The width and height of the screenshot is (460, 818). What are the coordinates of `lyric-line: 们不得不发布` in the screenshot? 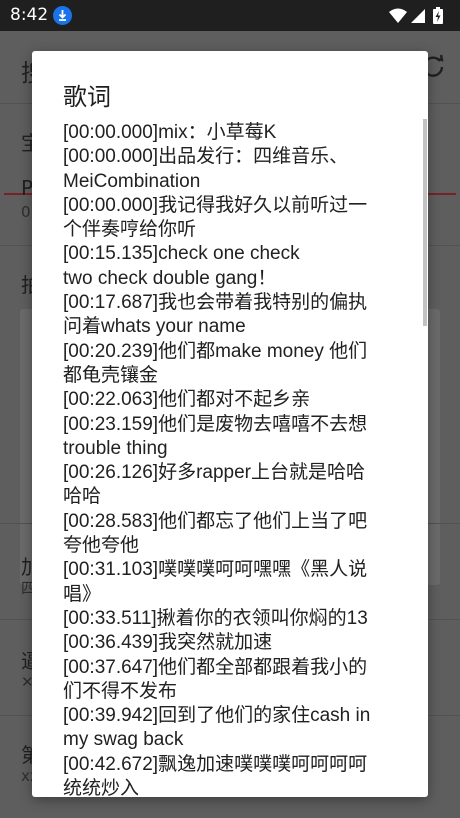 It's located at (120, 691).